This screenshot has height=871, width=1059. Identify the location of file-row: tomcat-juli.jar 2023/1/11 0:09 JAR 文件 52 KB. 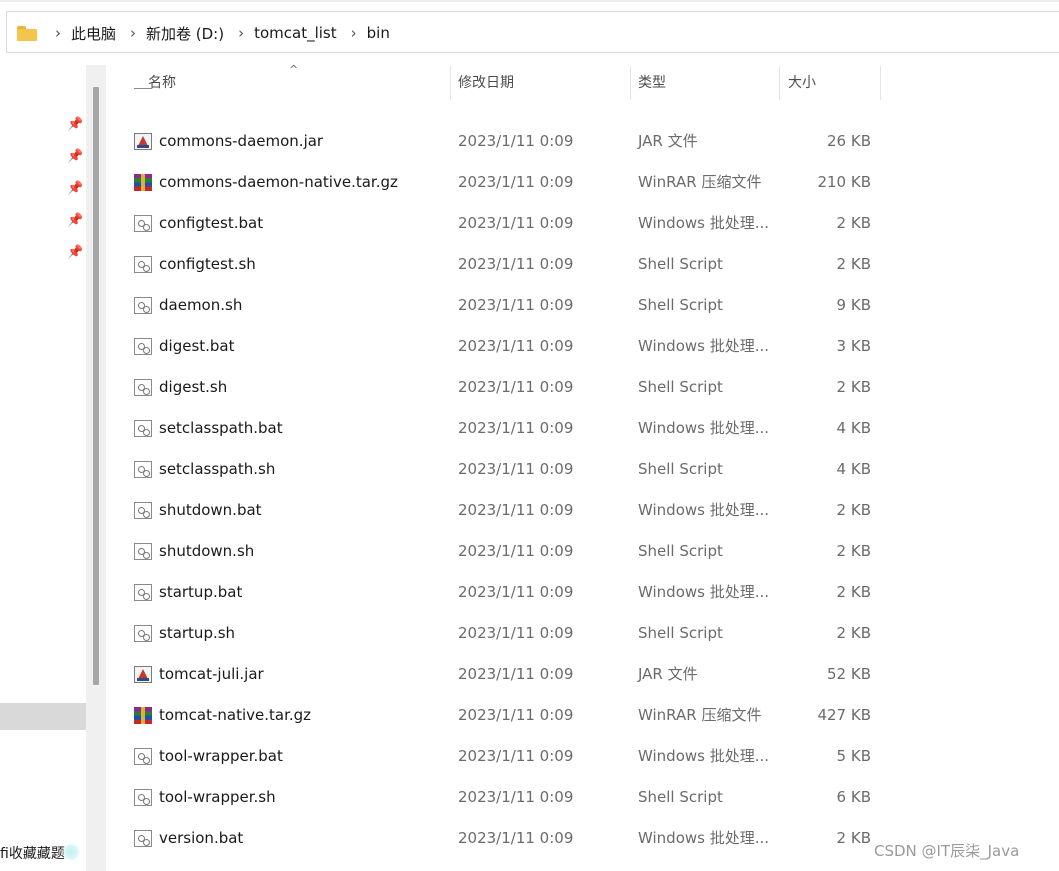
(504, 674).